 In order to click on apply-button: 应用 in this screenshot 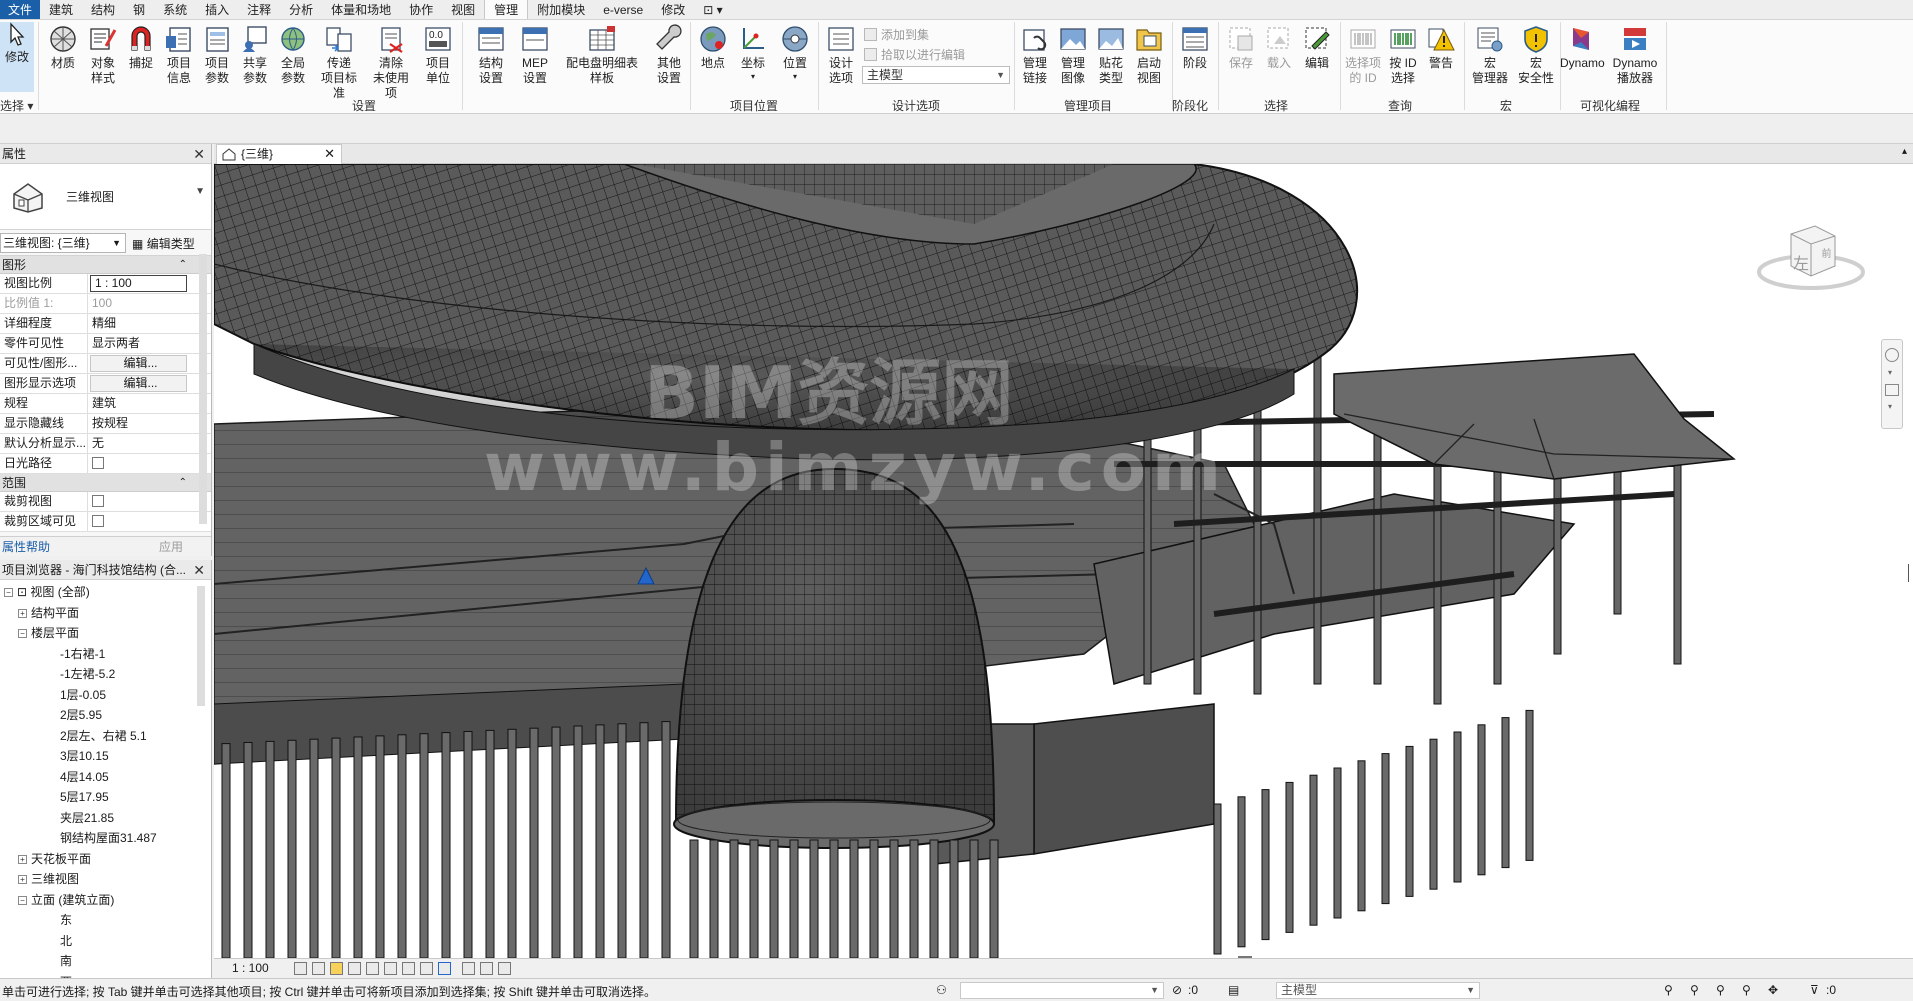, I will do `click(171, 547)`.